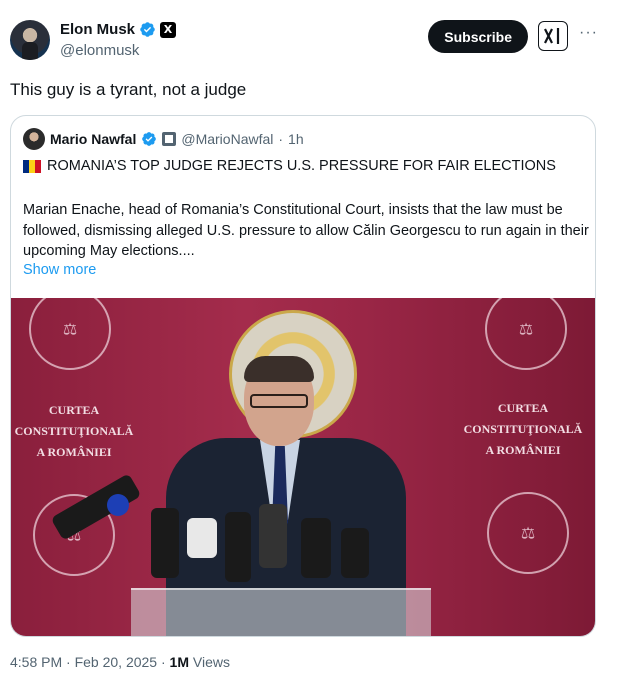 The image size is (620, 673). Describe the element at coordinates (99, 50) in the screenshot. I see `author-handle: @elonmusk` at that location.